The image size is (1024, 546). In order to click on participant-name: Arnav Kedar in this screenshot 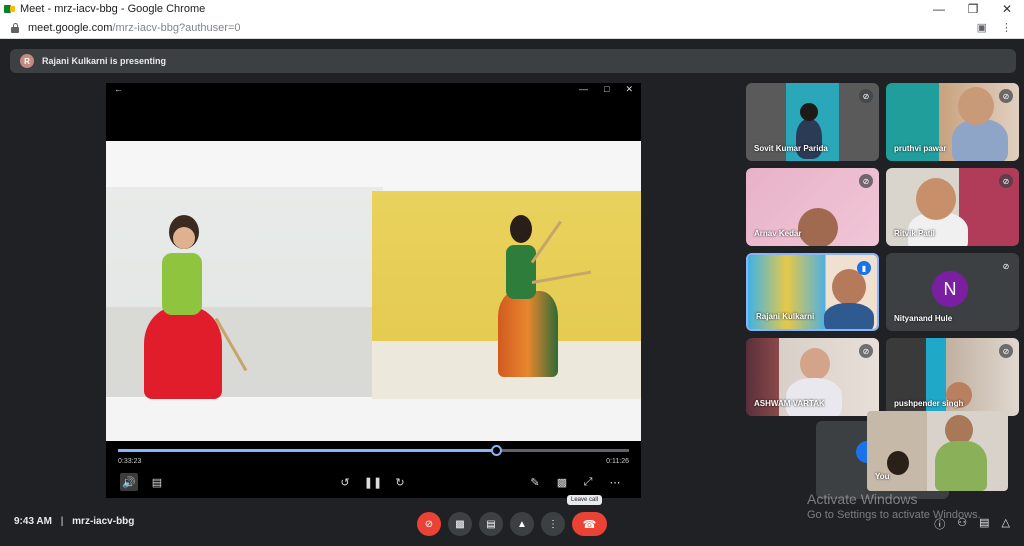, I will do `click(778, 233)`.